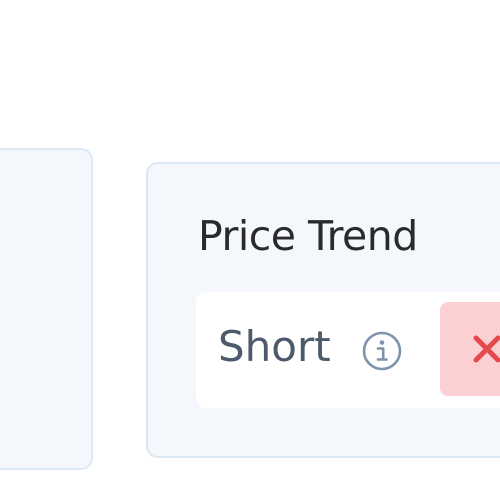  Describe the element at coordinates (382, 351) in the screenshot. I see `info-icon` at that location.